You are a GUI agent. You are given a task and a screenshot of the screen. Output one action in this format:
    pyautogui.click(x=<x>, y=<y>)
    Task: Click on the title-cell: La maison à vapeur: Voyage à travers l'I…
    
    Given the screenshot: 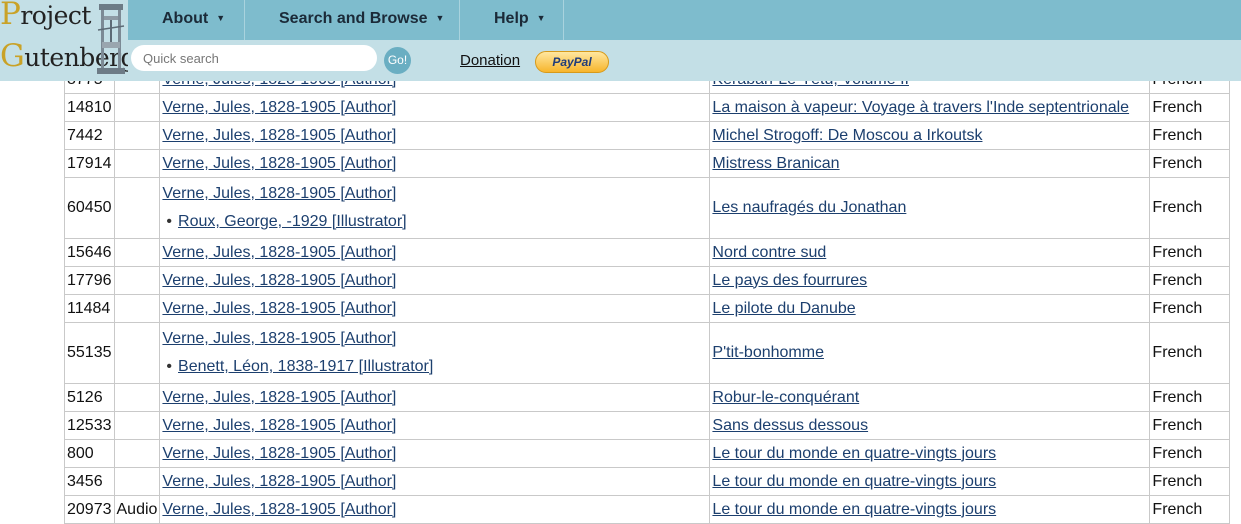 What is the action you would take?
    pyautogui.click(x=930, y=107)
    